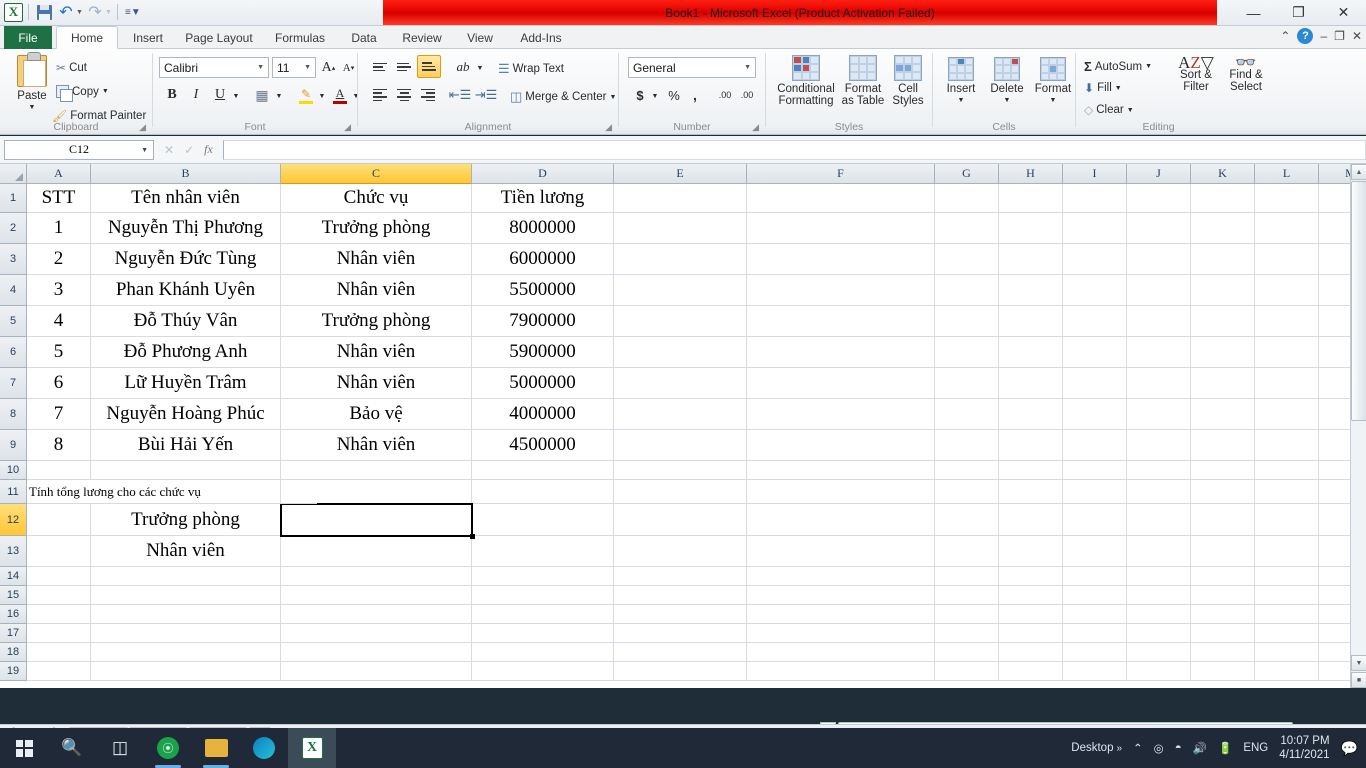 The height and width of the screenshot is (768, 1366). Describe the element at coordinates (13, 174) in the screenshot. I see `select-all-button` at that location.